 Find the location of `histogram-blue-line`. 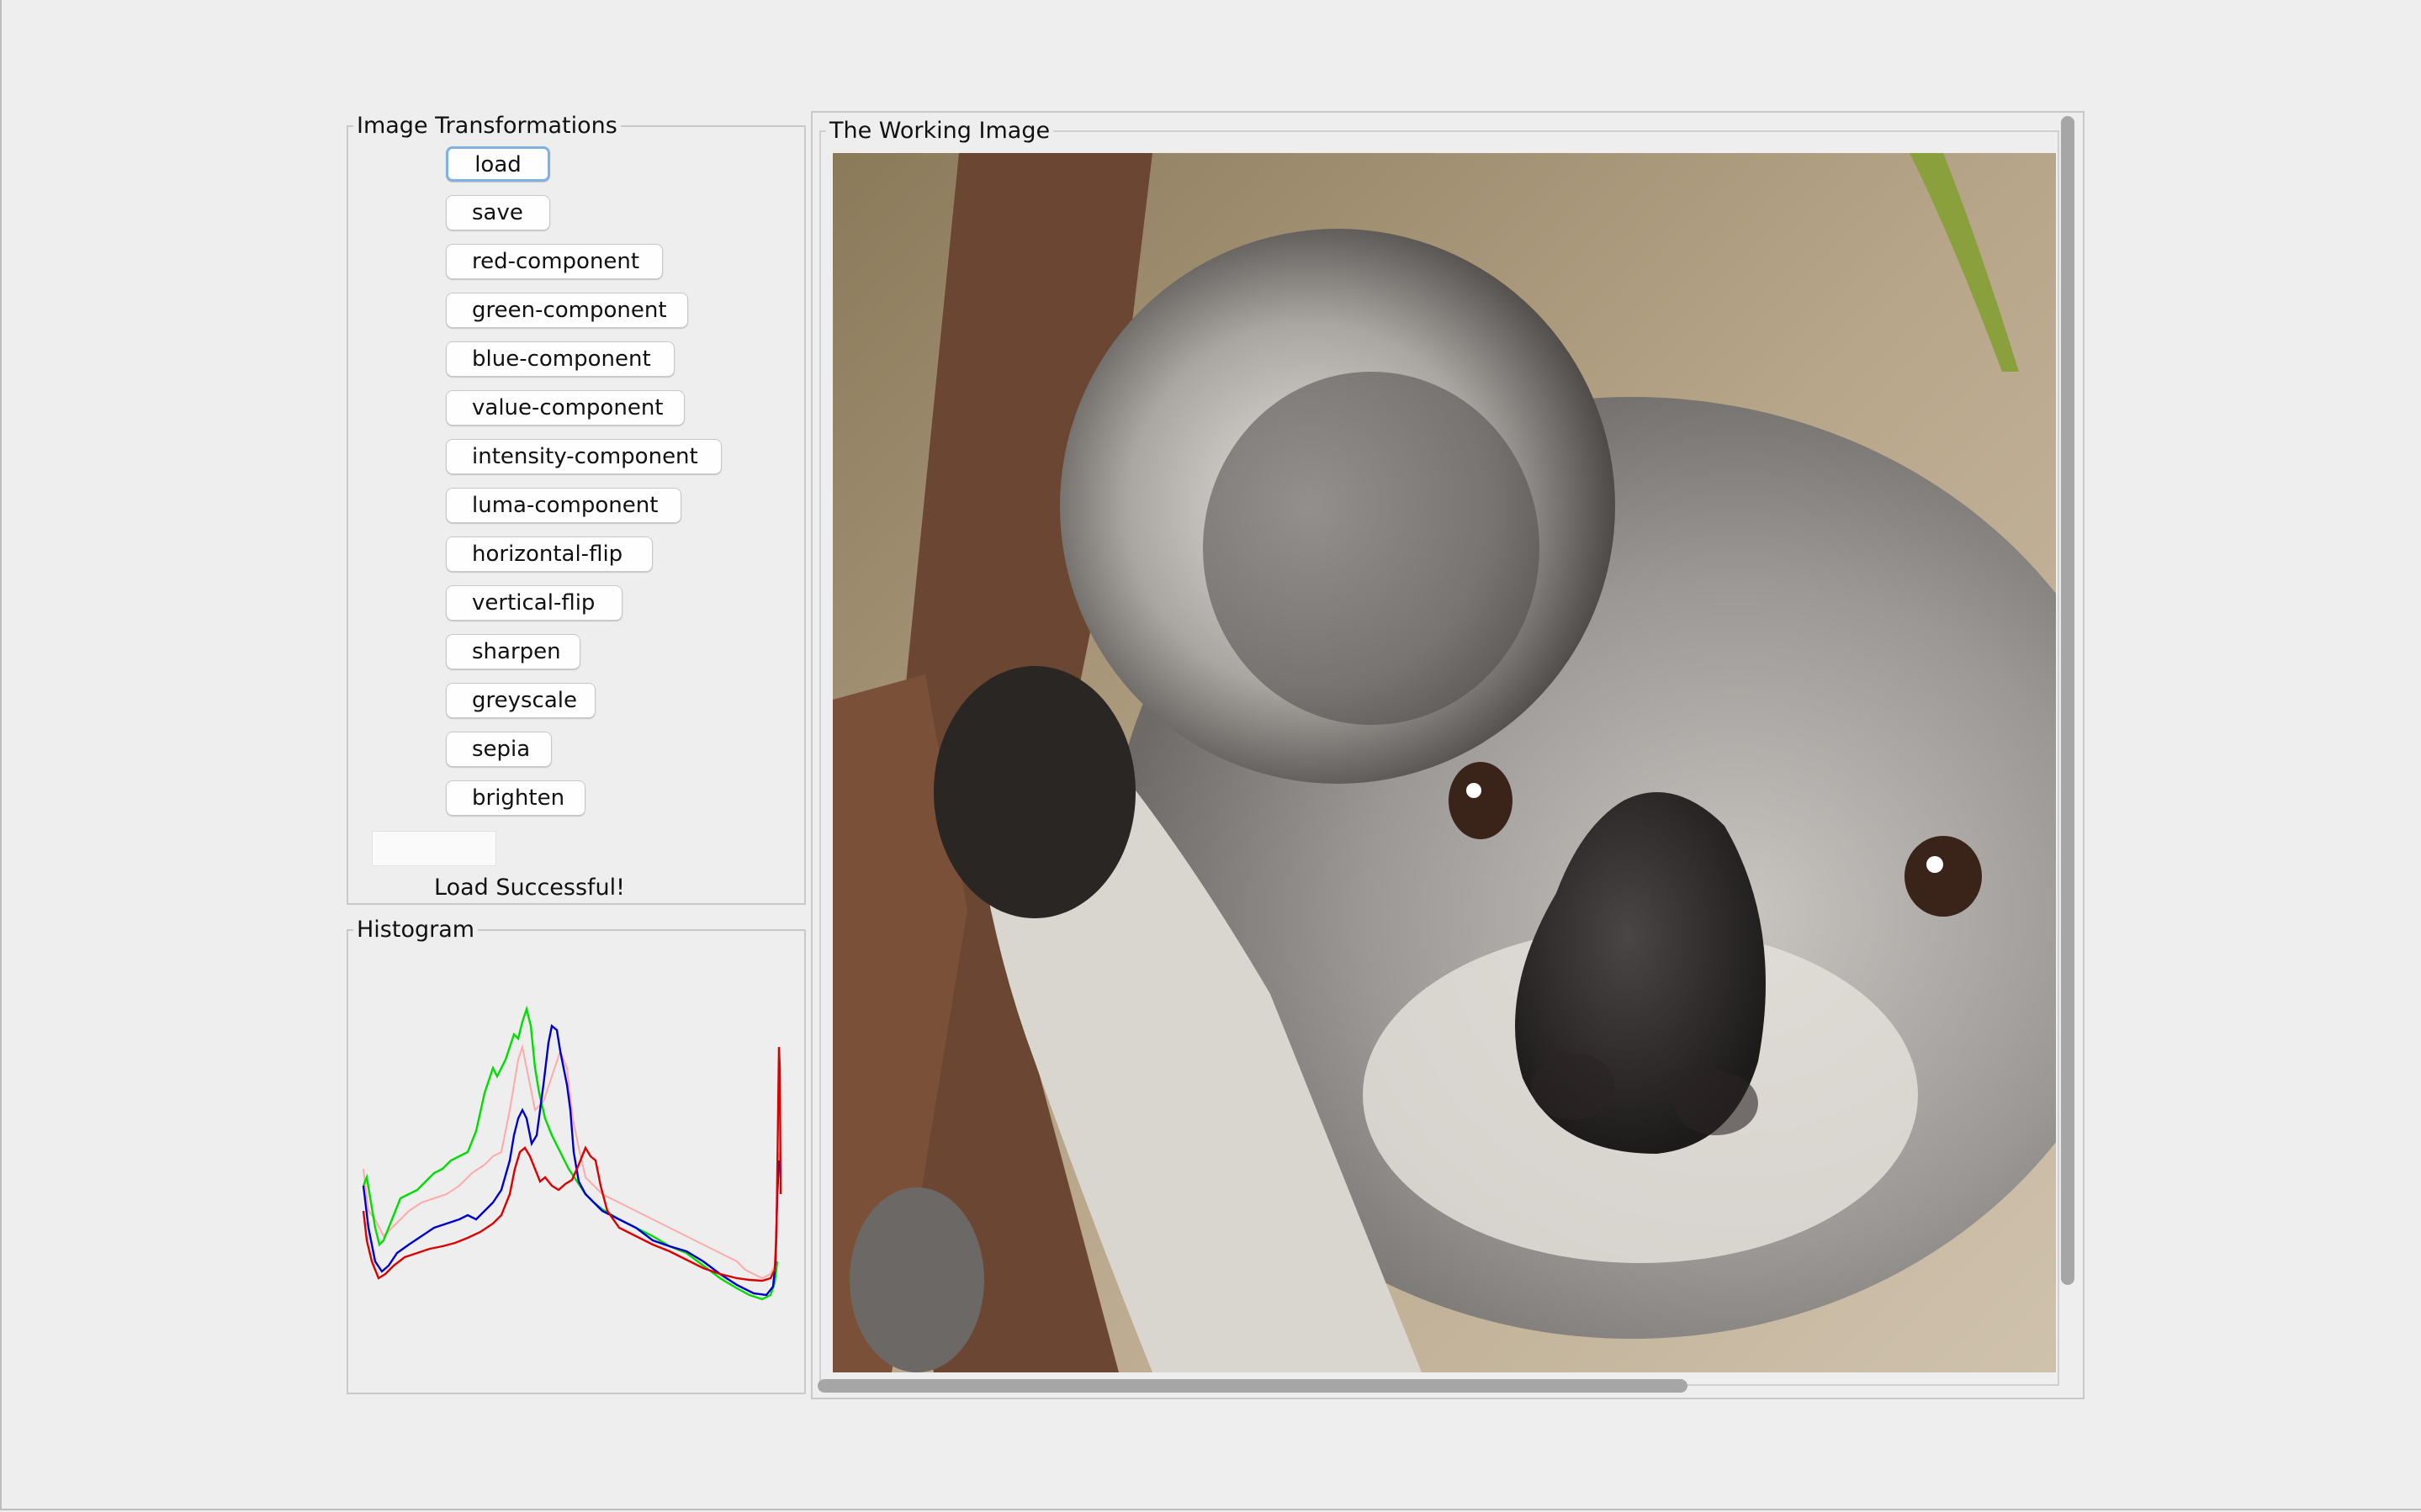

histogram-blue-line is located at coordinates (572, 1160).